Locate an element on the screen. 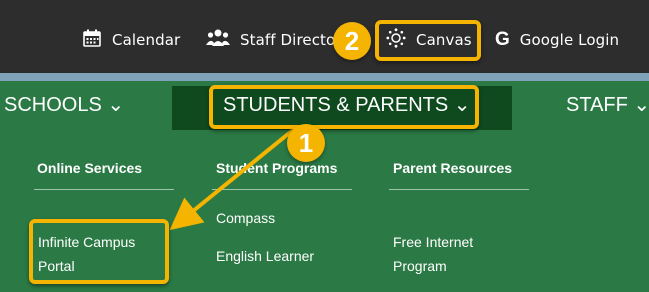 The width and height of the screenshot is (649, 292). step-1-badge: 1 is located at coordinates (306, 143).